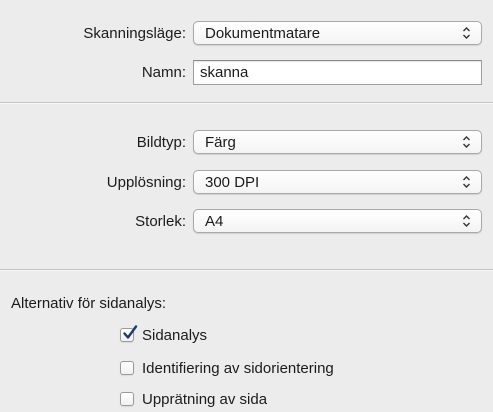 The width and height of the screenshot is (493, 412). What do you see at coordinates (337, 182) in the screenshot?
I see `resolution-popup: 300 DPI` at bounding box center [337, 182].